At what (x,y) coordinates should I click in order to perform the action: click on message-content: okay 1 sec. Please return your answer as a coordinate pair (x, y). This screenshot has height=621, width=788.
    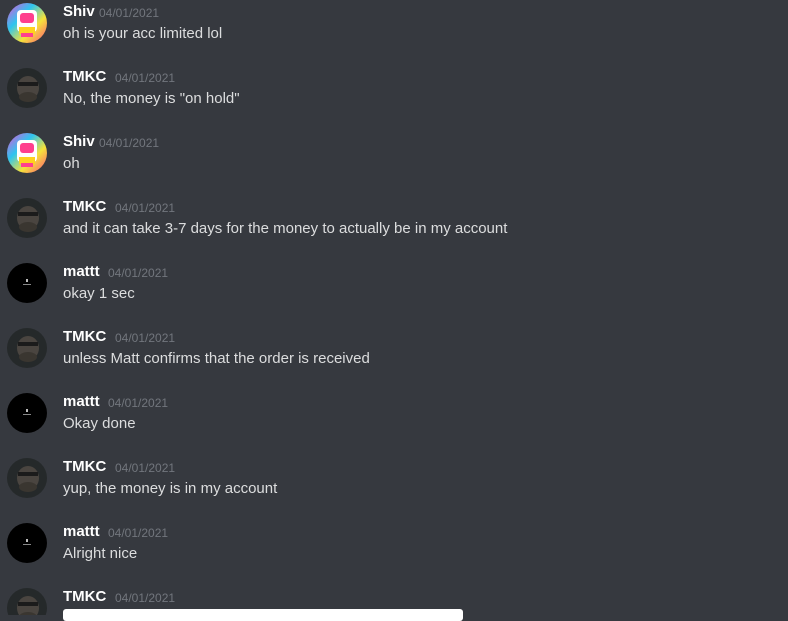
    Looking at the image, I should click on (99, 293).